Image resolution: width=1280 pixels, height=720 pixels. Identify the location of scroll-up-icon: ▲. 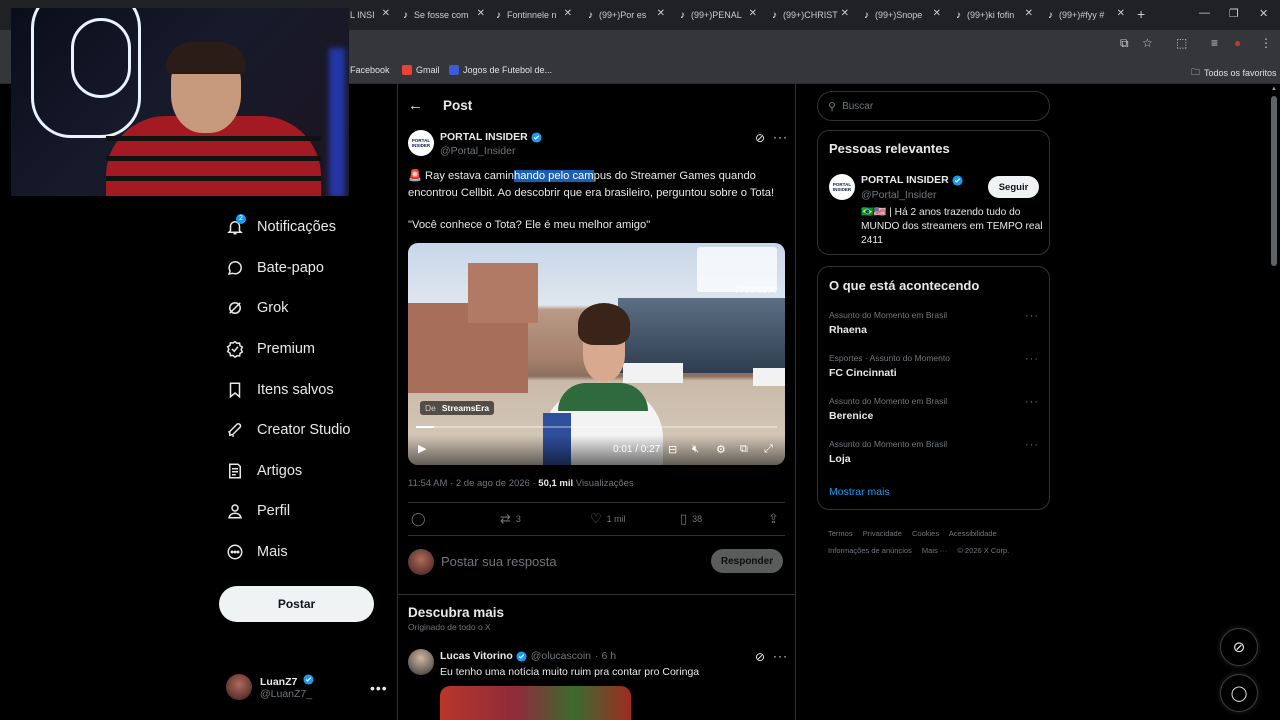
(1274, 89).